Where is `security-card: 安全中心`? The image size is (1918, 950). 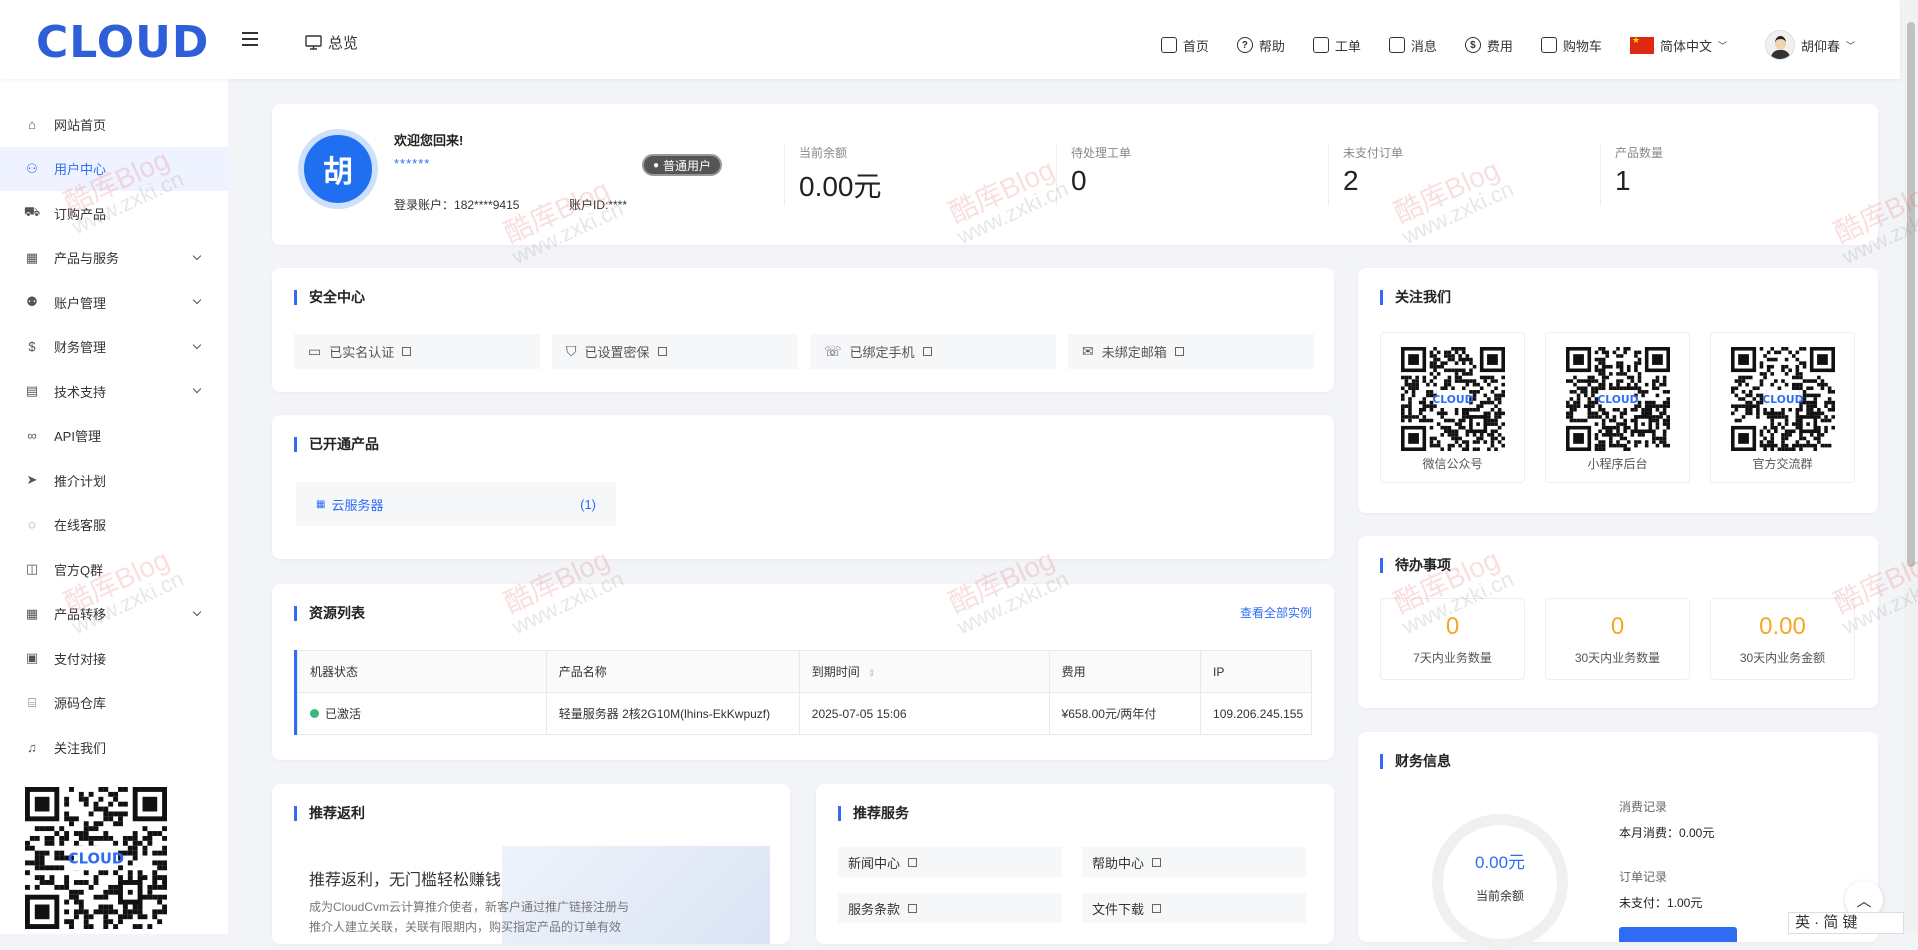
security-card: 安全中心 is located at coordinates (803, 330).